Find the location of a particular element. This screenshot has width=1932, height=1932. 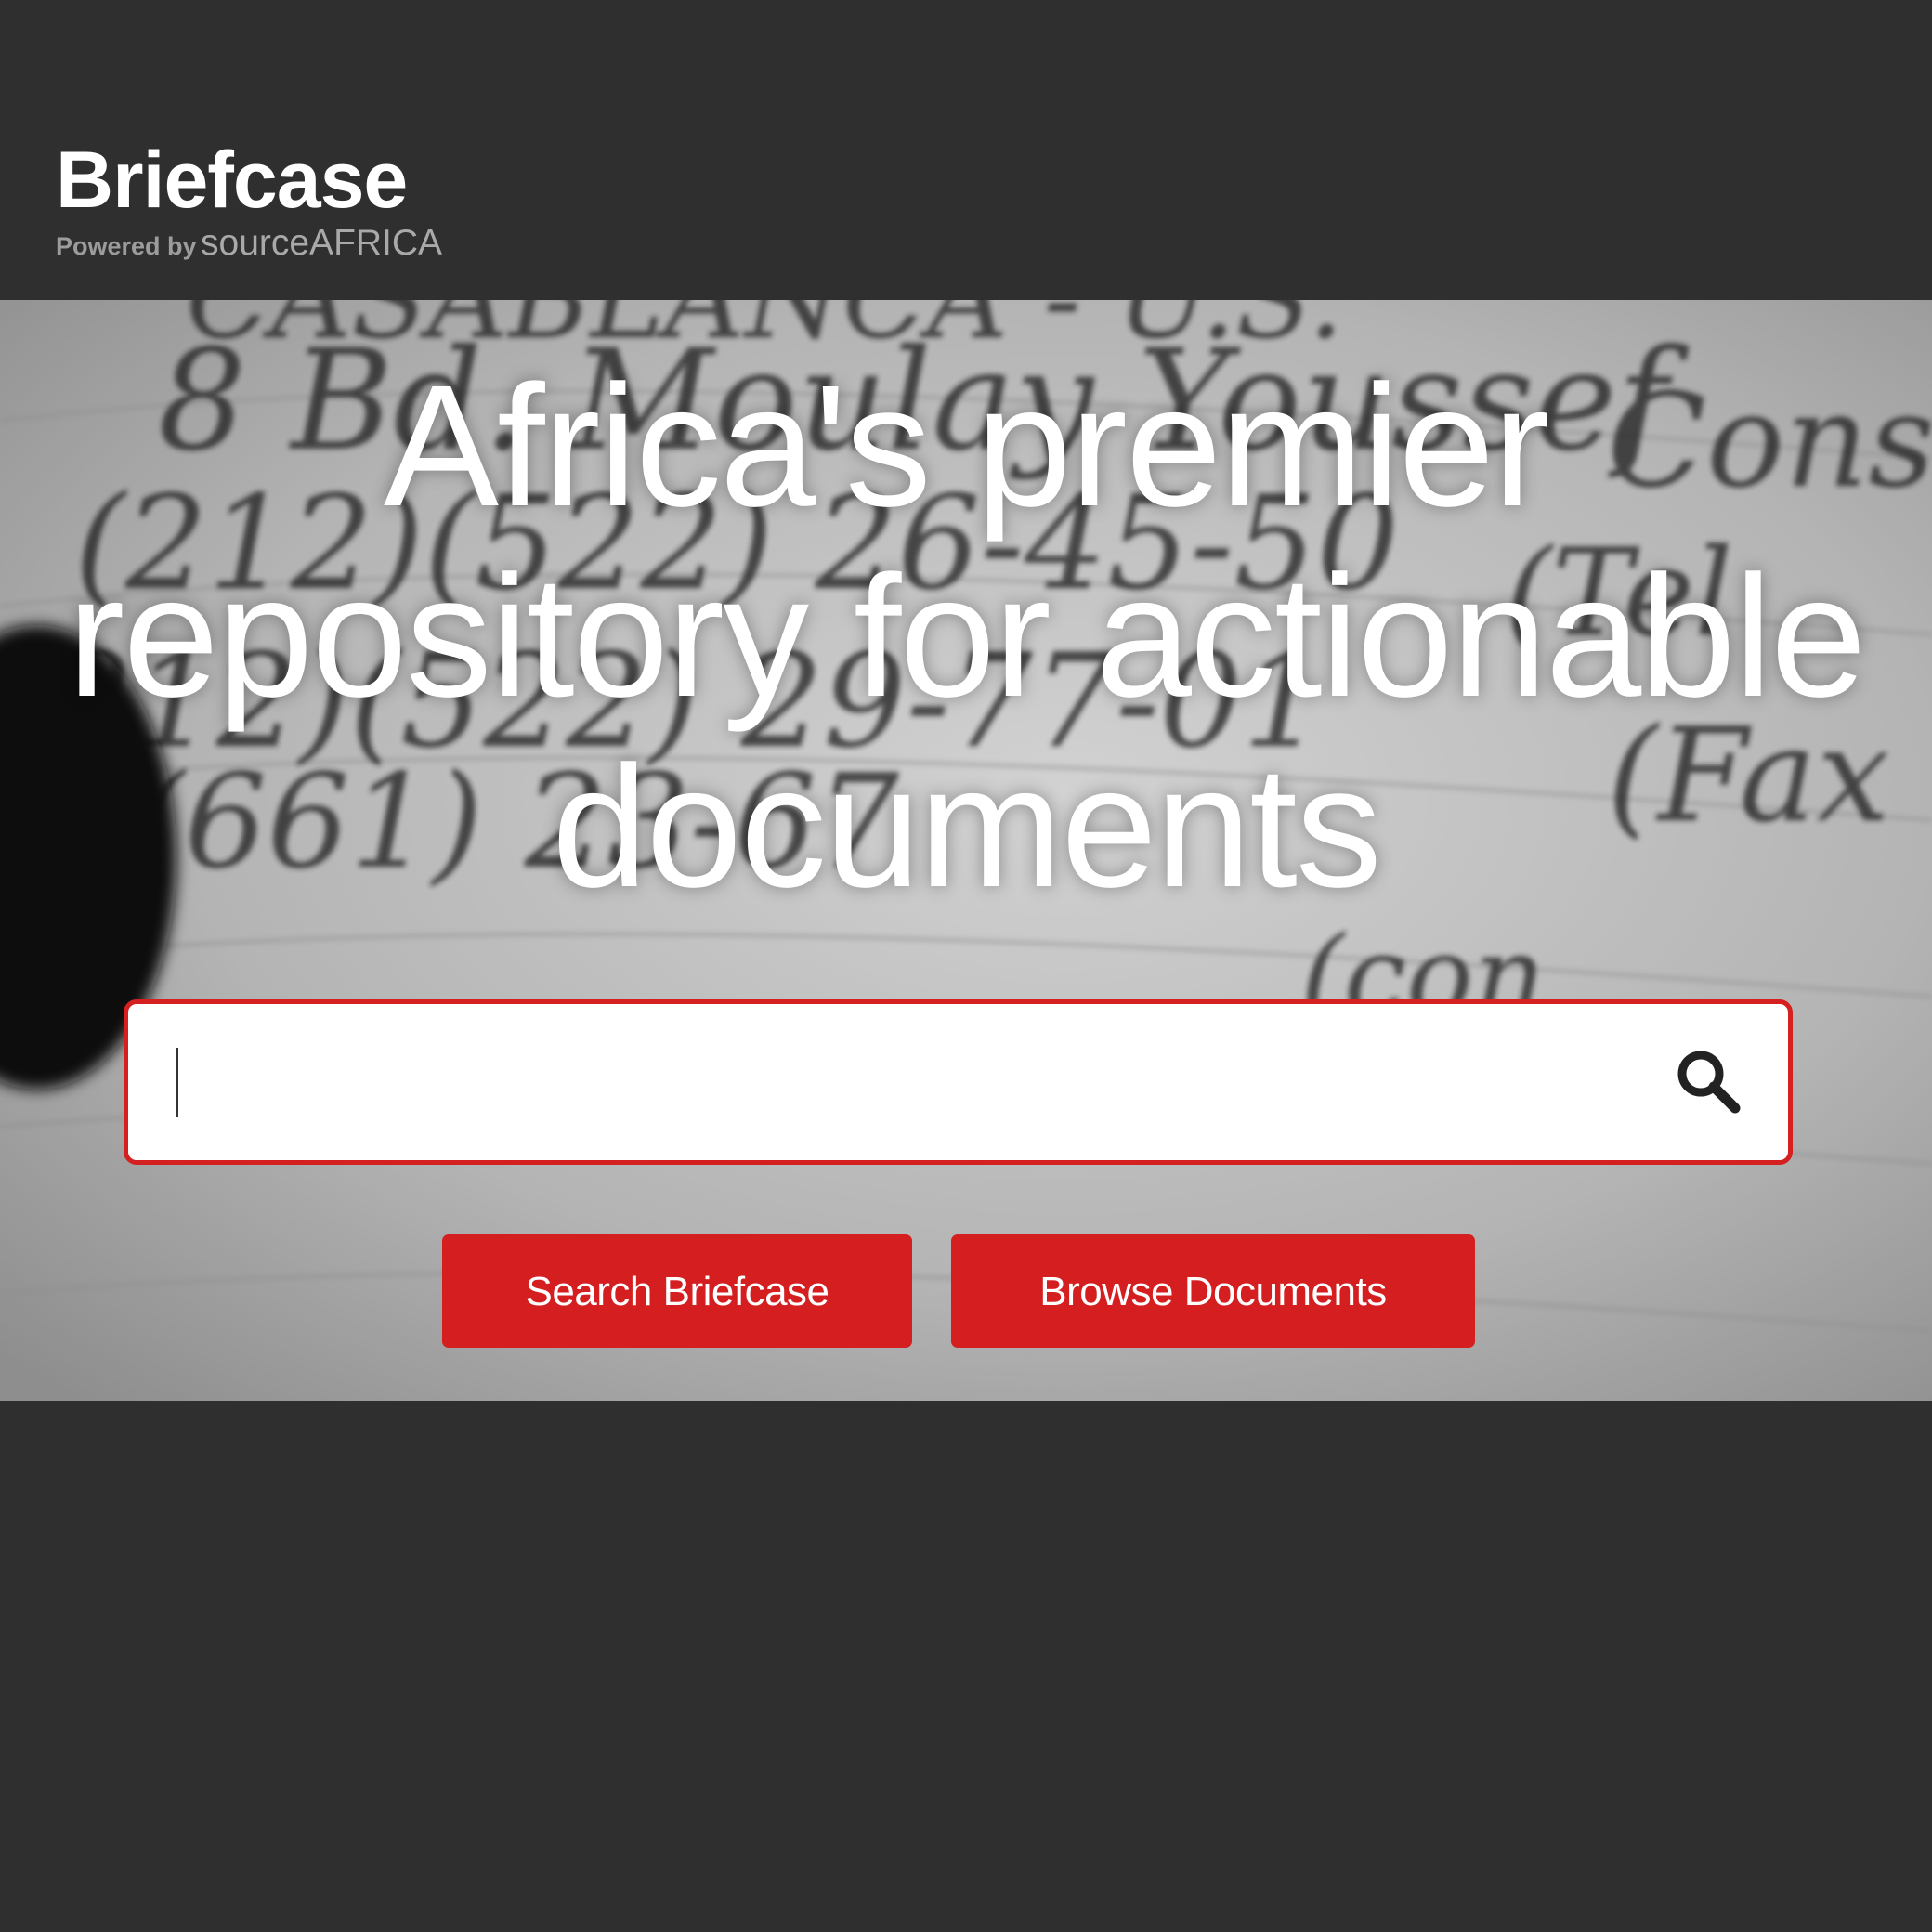

browse-documents-button: Browse Documents is located at coordinates (1213, 1291).